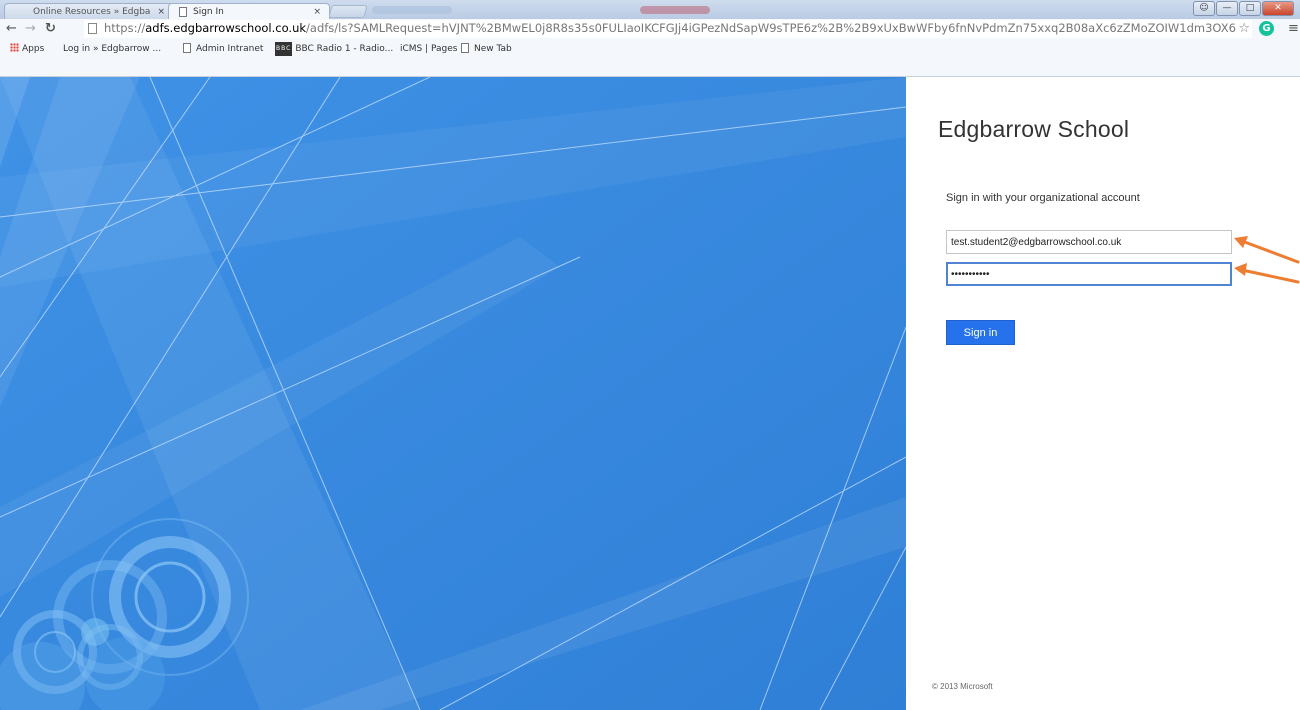  Describe the element at coordinates (1250, 8) in the screenshot. I see `maximize-icon: □` at that location.